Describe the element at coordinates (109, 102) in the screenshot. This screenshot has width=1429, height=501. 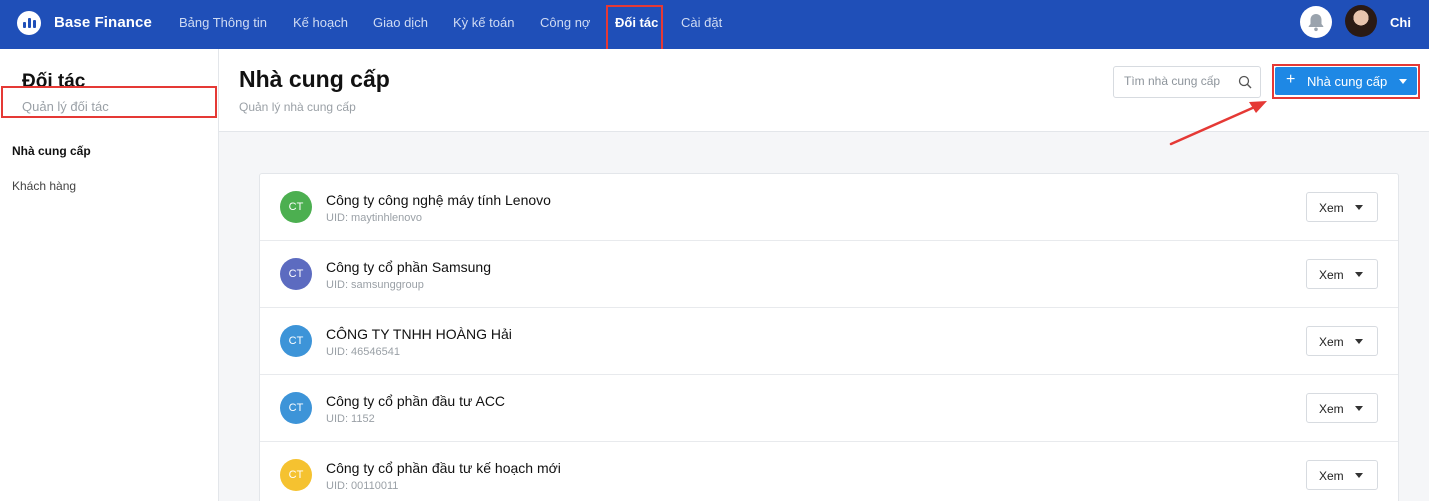
I see `highlight-box-sidebar-suppliers` at that location.